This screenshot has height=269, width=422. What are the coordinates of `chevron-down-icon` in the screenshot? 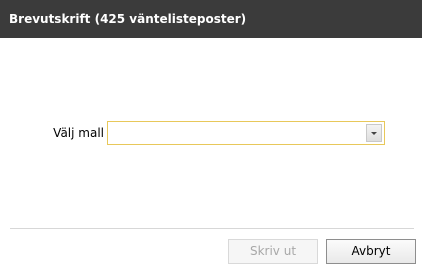 It's located at (374, 133).